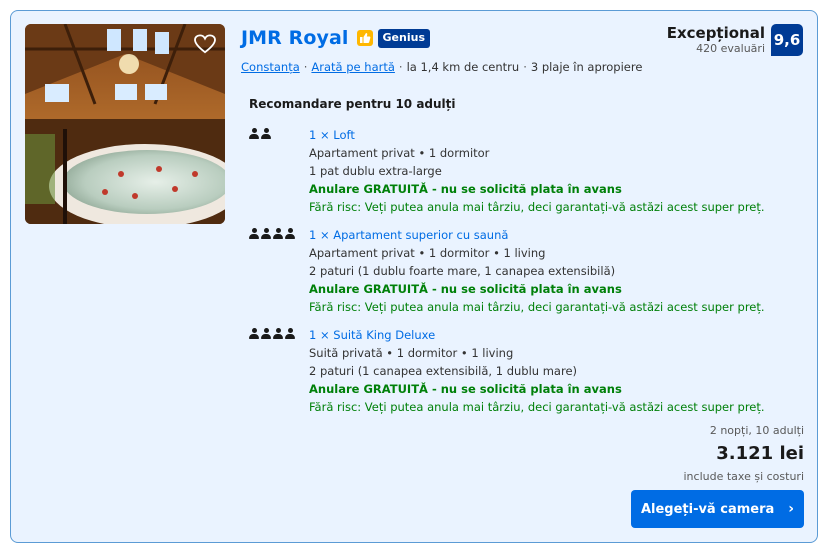 The width and height of the screenshot is (822, 549). Describe the element at coordinates (744, 476) in the screenshot. I see `taxes-note: include taxe și costuri` at that location.